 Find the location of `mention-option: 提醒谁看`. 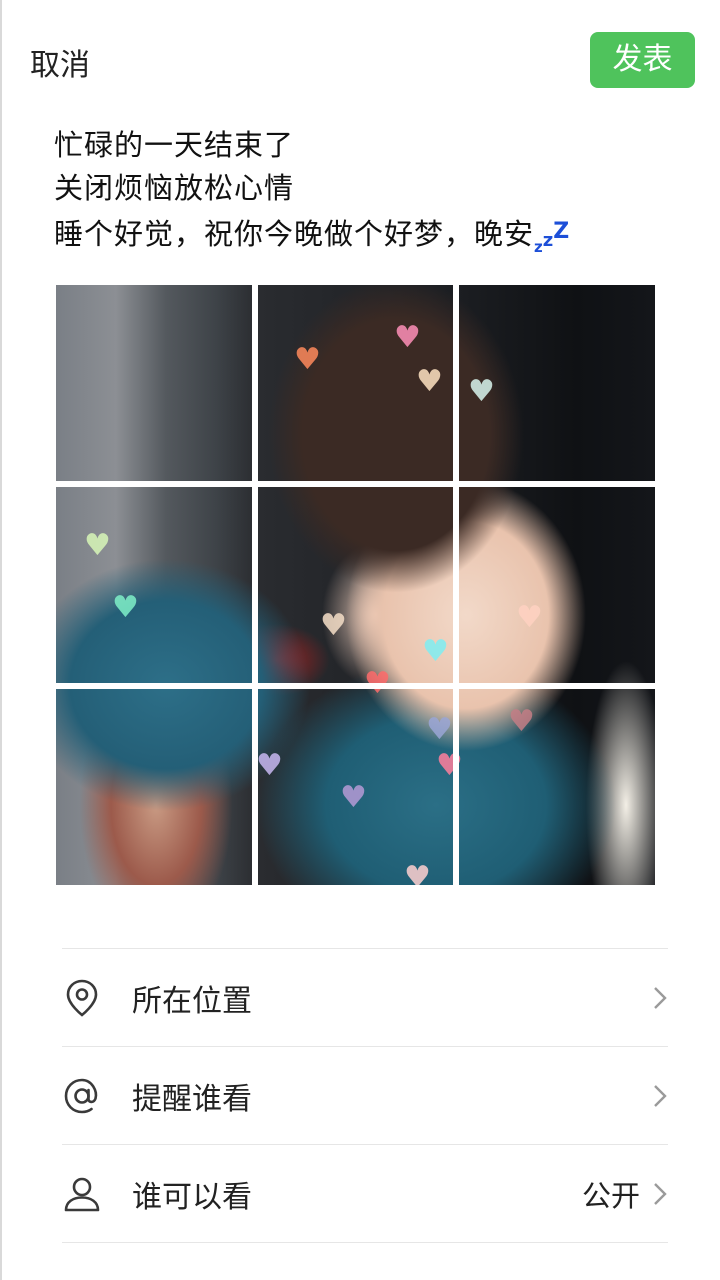

mention-option: 提醒谁看 is located at coordinates (365, 1095).